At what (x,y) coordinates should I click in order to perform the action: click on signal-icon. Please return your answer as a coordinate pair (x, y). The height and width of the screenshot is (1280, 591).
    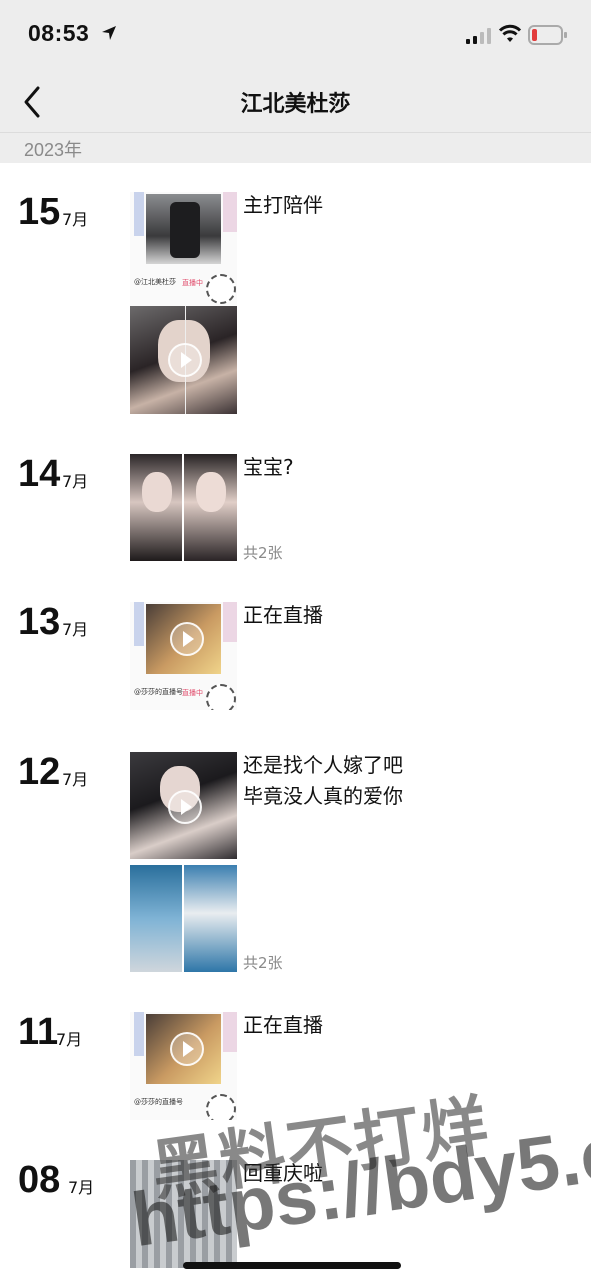
    Looking at the image, I should click on (478, 36).